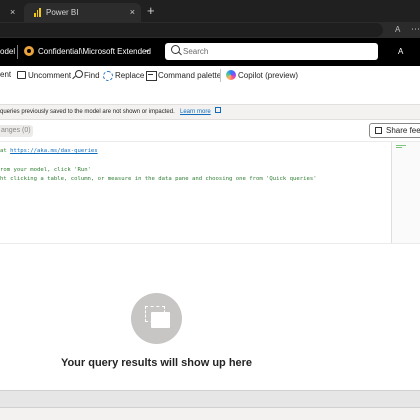 The image size is (420, 420). Describe the element at coordinates (220, 75) in the screenshot. I see `ribbon-divider` at that location.